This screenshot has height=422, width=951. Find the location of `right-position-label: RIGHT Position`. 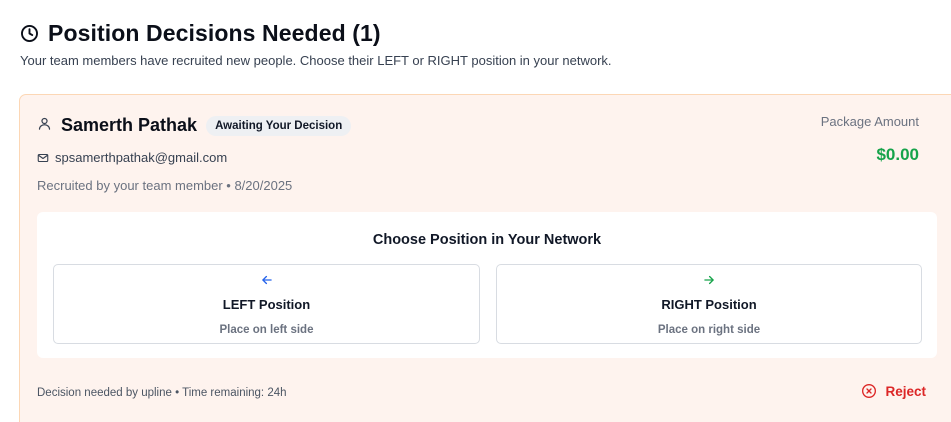

right-position-label: RIGHT Position is located at coordinates (709, 304).